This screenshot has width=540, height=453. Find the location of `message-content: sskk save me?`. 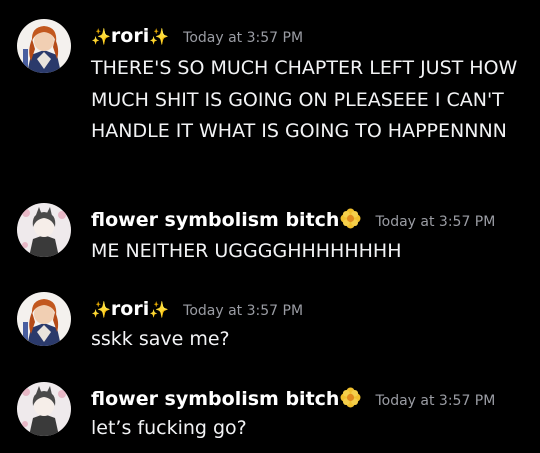

message-content: sskk save me? is located at coordinates (160, 339).